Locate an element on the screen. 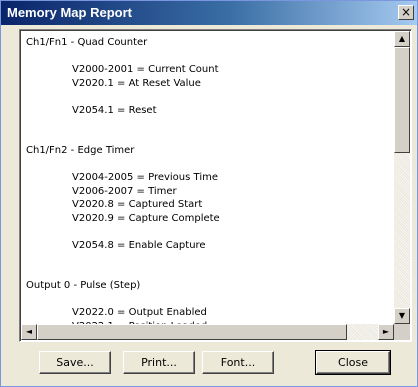 This screenshot has width=418, height=387. report-line: Ch1/Fn2 - Edge Timer is located at coordinates (80, 150).